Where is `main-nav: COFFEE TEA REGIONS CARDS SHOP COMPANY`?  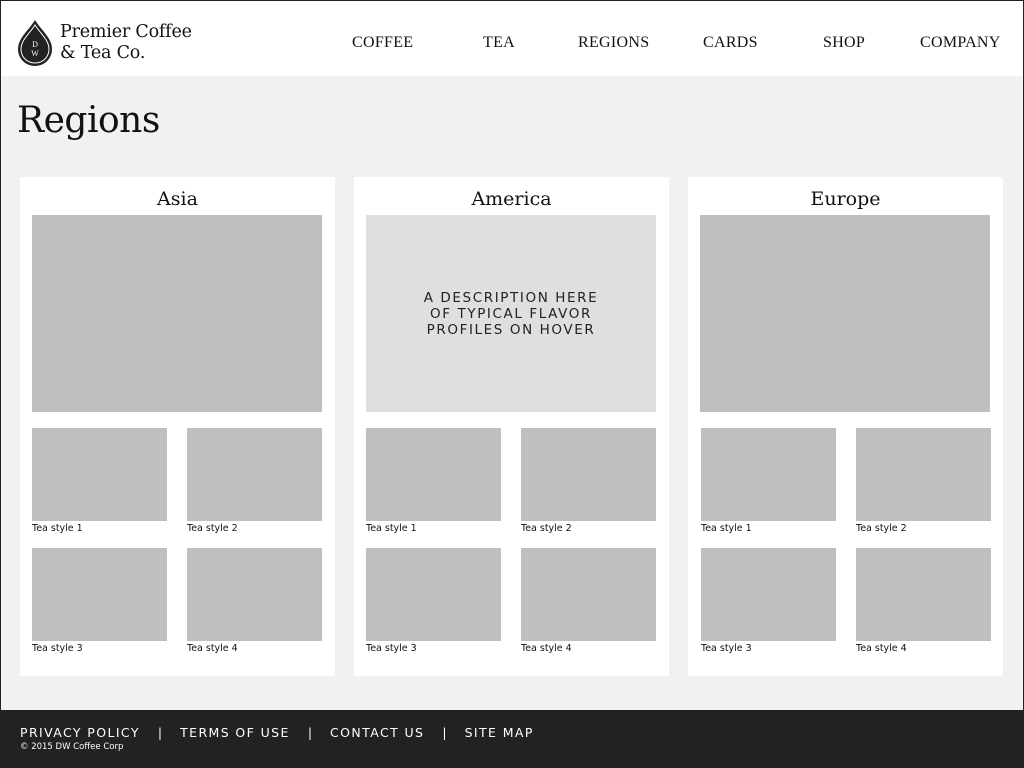 main-nav: COFFEE TEA REGIONS CARDS SHOP COMPANY is located at coordinates (512, 44).